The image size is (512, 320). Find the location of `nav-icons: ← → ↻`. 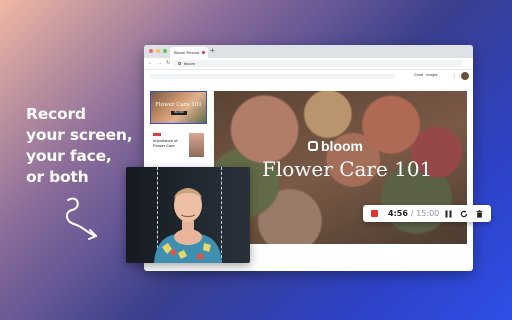

nav-icons: ← → ↻ is located at coordinates (159, 63).